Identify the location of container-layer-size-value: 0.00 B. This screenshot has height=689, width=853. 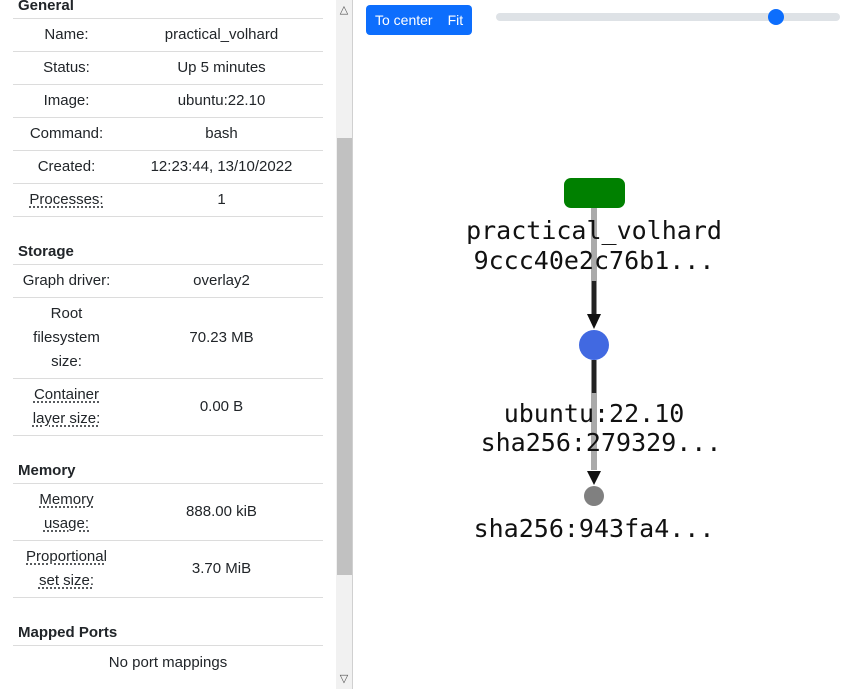
(221, 406).